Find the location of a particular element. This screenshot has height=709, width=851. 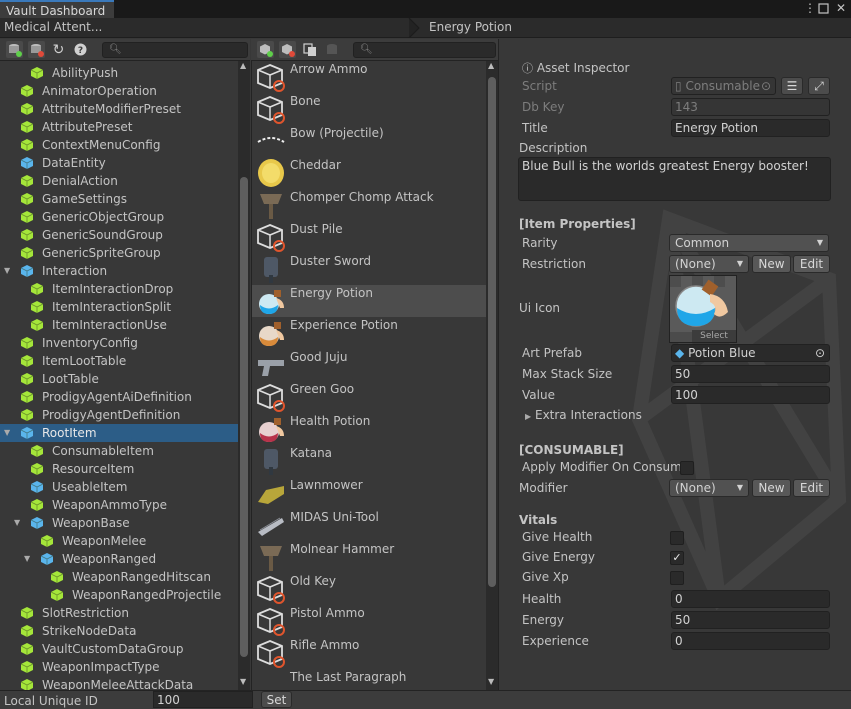

give-health-checkbox is located at coordinates (677, 538).